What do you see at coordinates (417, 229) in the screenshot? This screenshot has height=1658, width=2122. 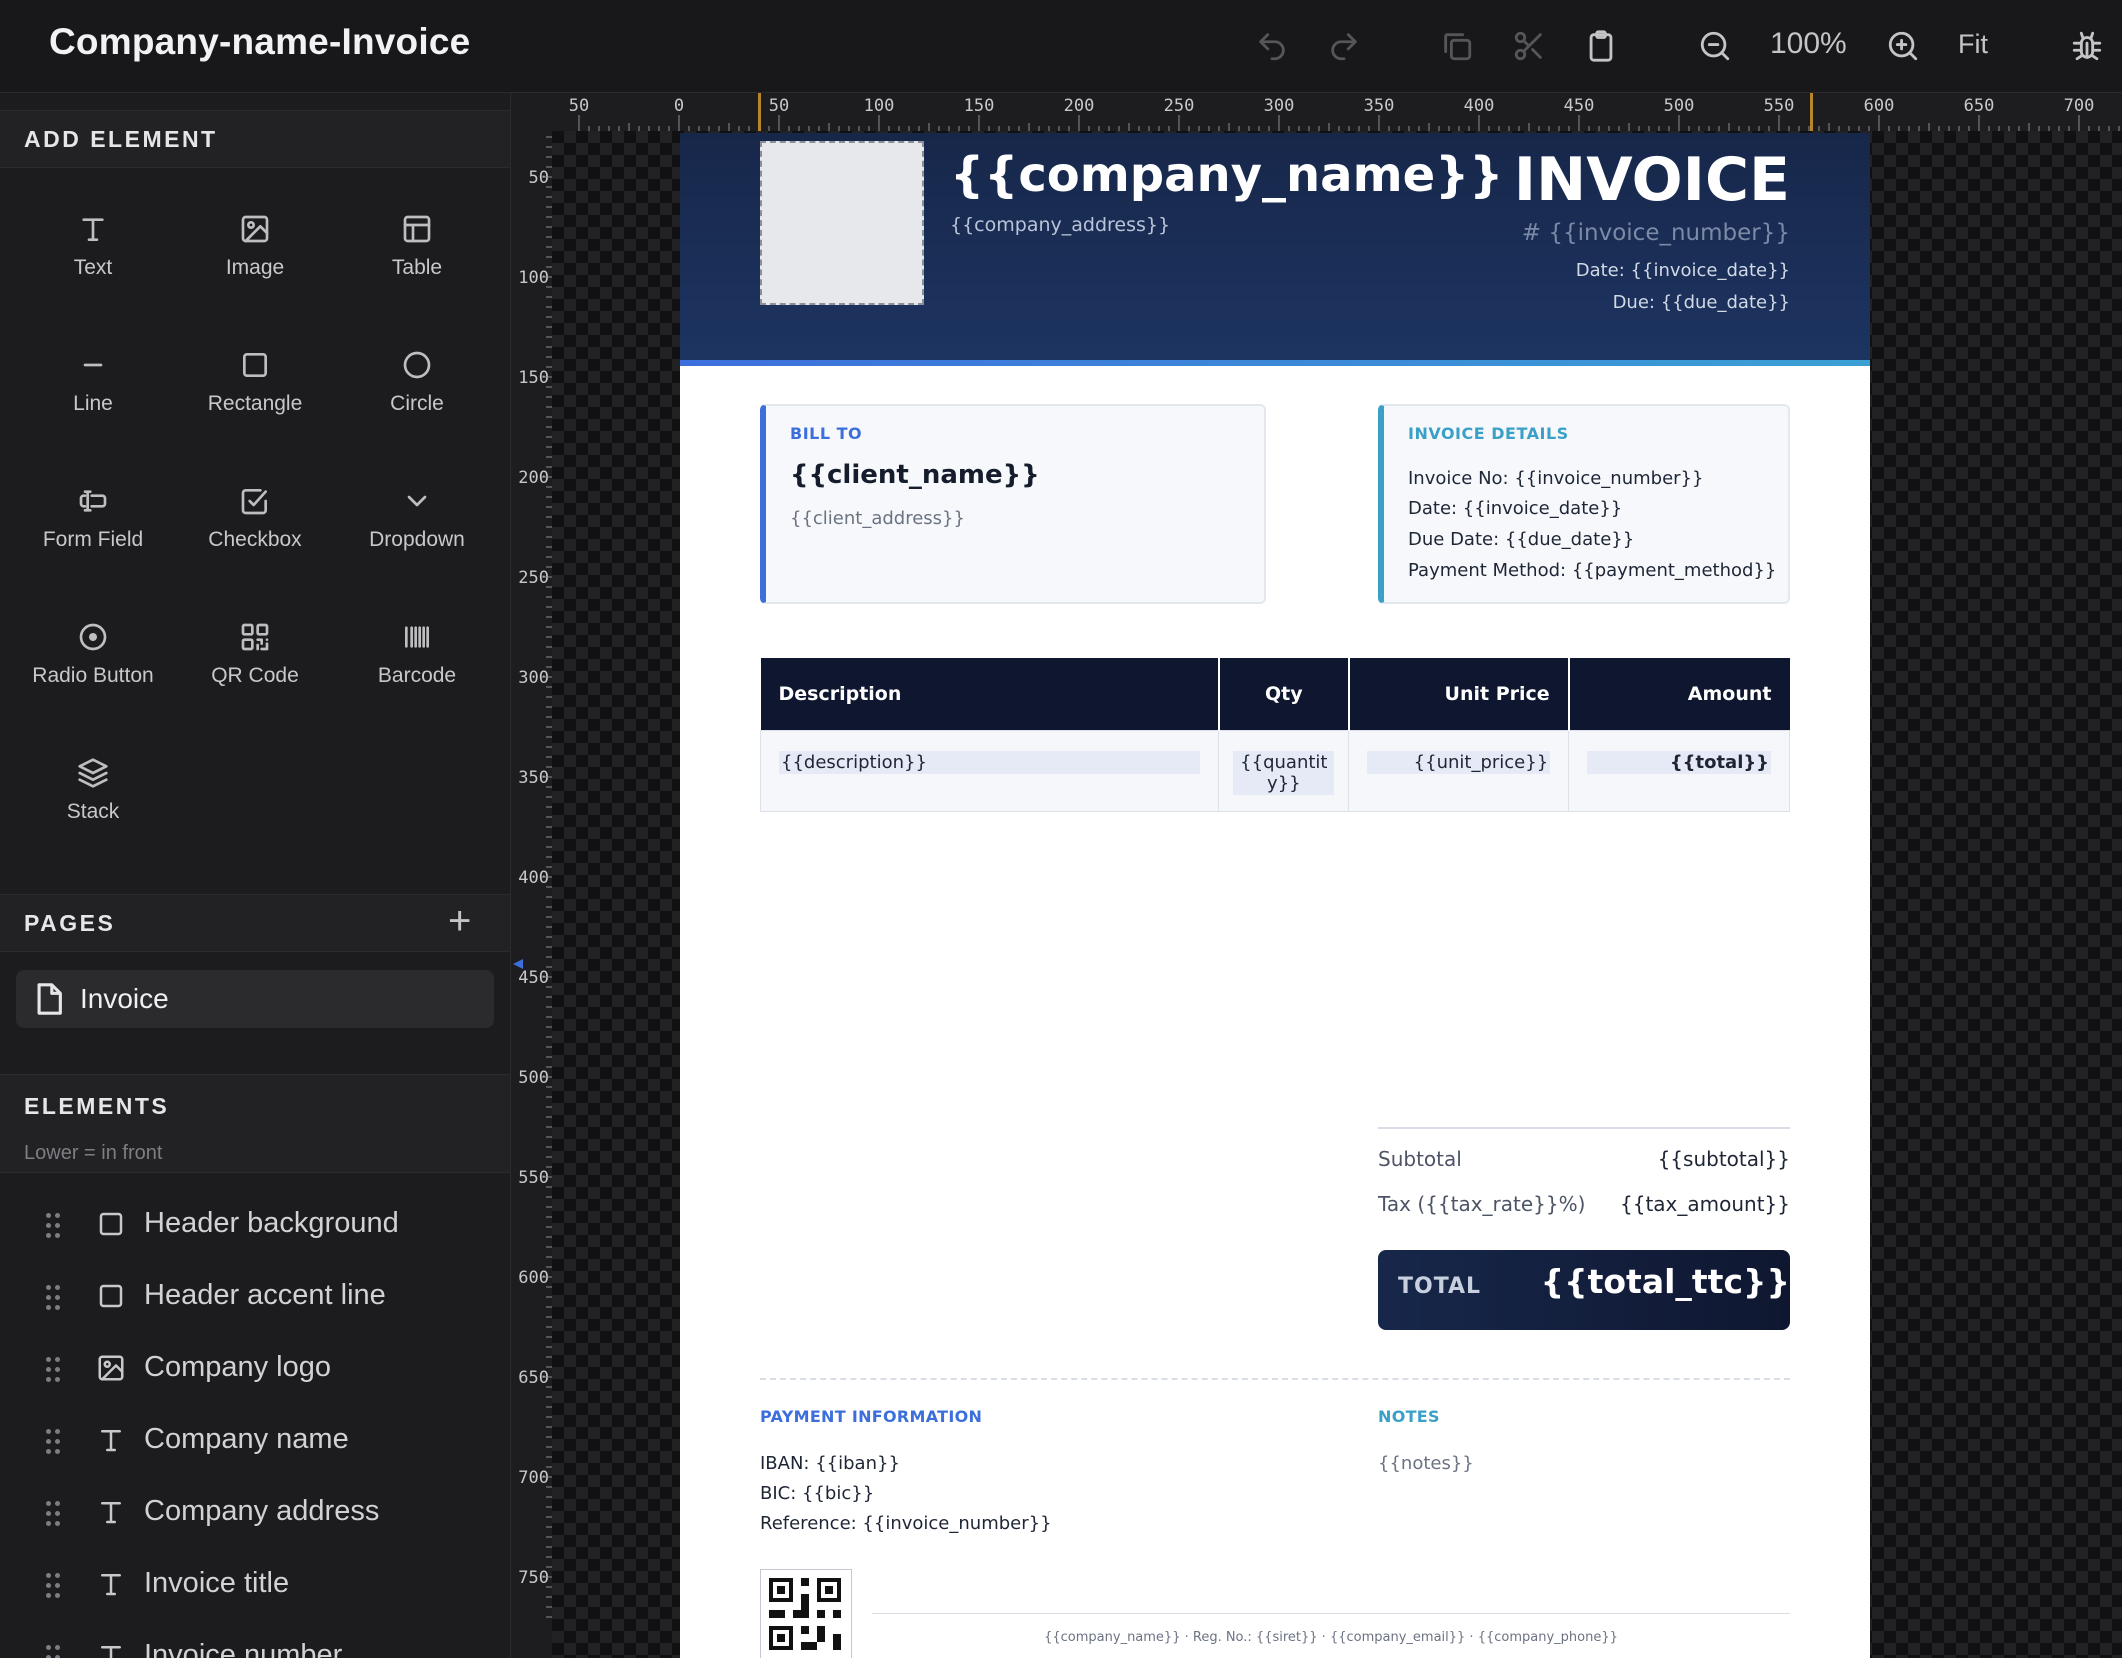 I see `table-icon` at bounding box center [417, 229].